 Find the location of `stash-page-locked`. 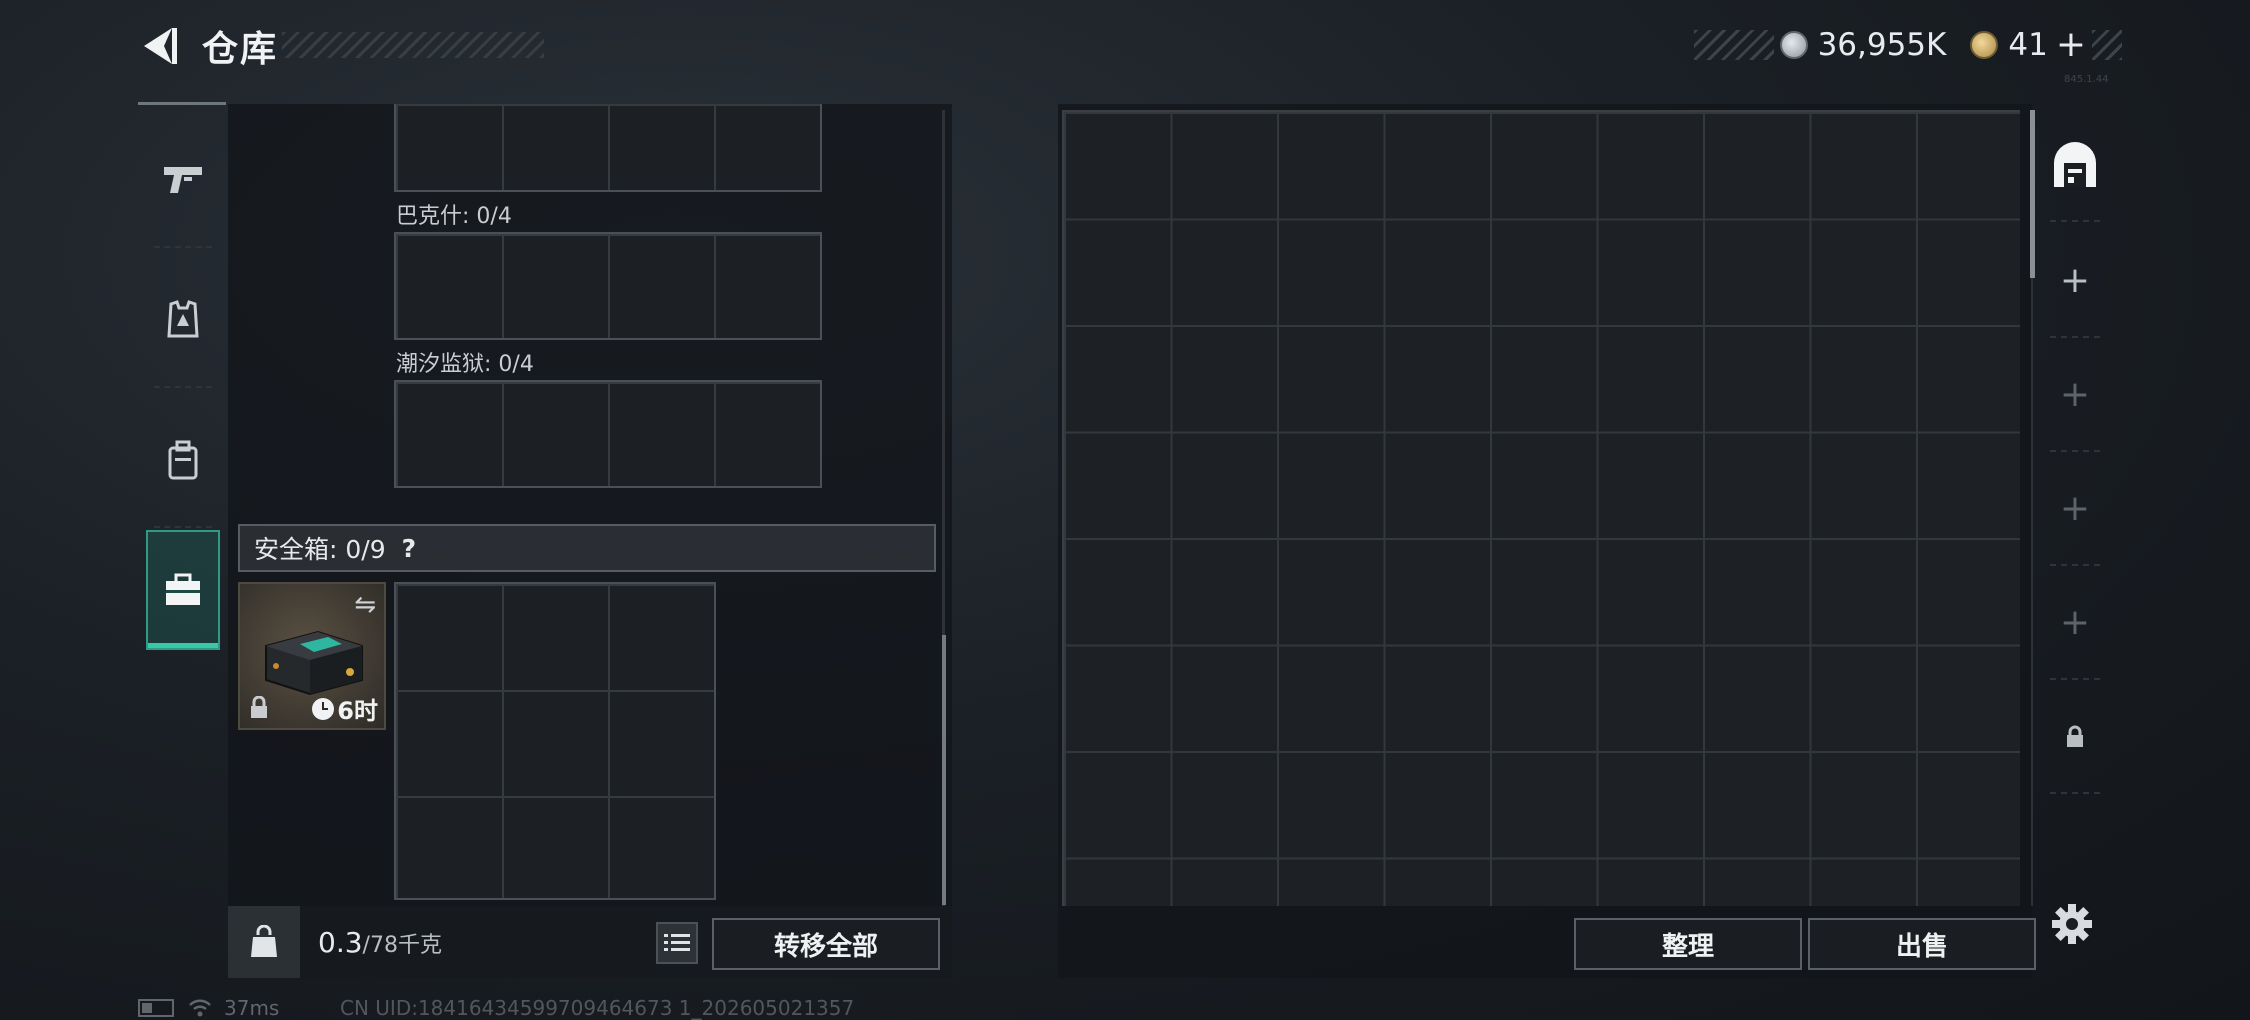

stash-page-locked is located at coordinates (2075, 738).